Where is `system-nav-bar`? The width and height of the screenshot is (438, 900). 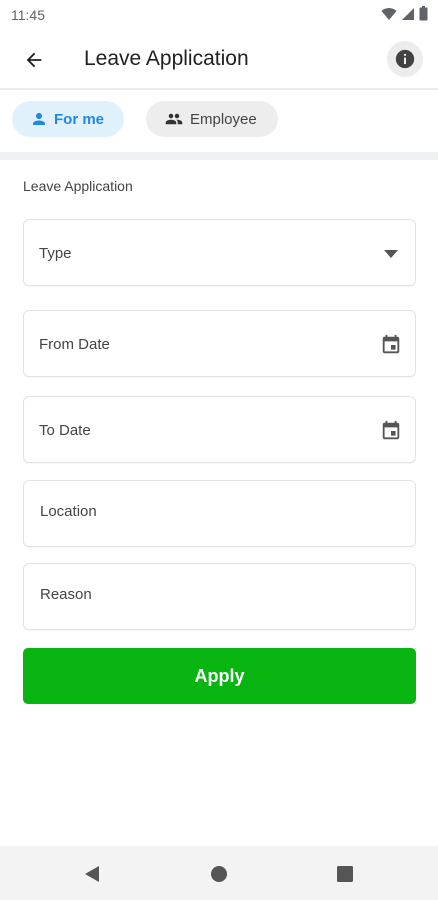
system-nav-bar is located at coordinates (219, 873).